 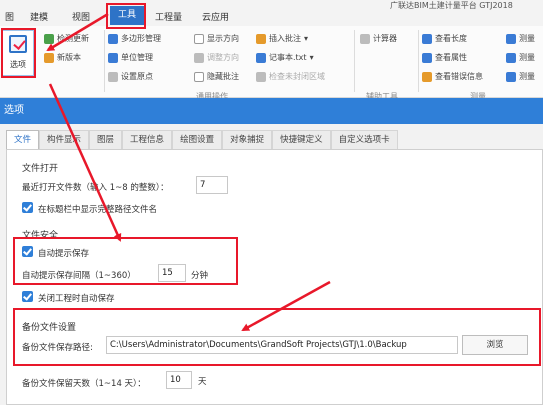 What do you see at coordinates (199, 57) in the screenshot?
I see `adjust-direction-icon` at bounding box center [199, 57].